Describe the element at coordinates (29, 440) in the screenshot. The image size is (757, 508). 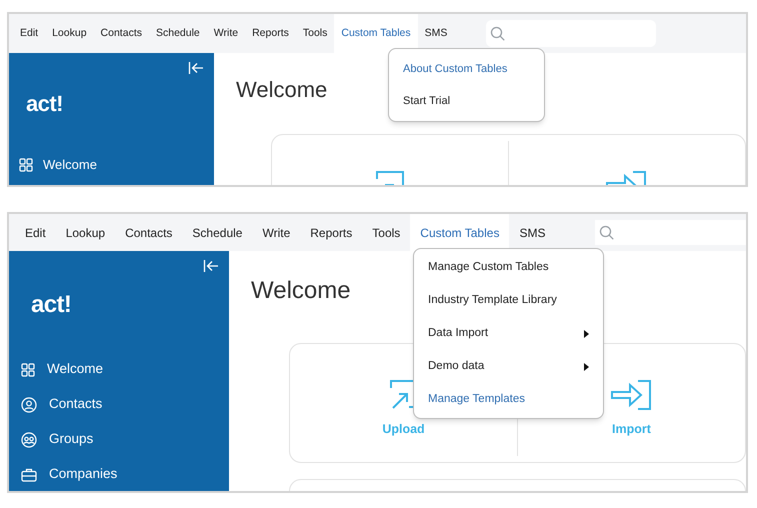
I see `group-icon` at that location.